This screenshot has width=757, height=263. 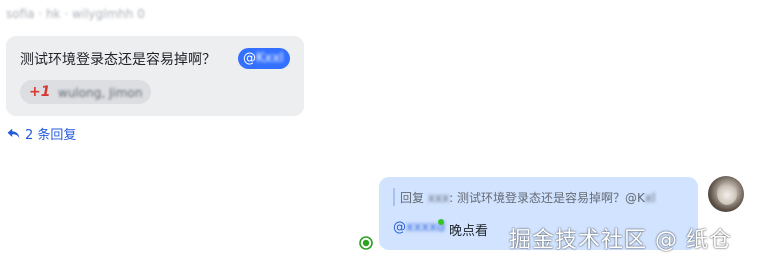 What do you see at coordinates (650, 198) in the screenshot?
I see `quote-mention-tail: xl` at bounding box center [650, 198].